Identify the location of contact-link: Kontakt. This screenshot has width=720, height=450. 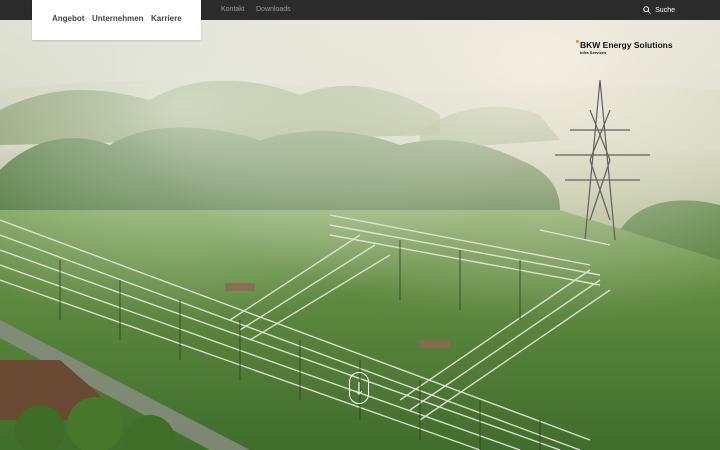
(233, 10).